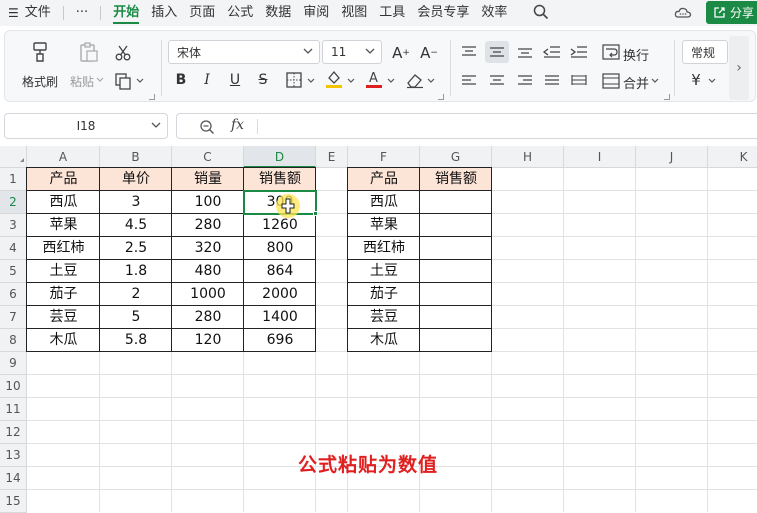  Describe the element at coordinates (13, 202) in the screenshot. I see `row-header-2: 2` at that location.